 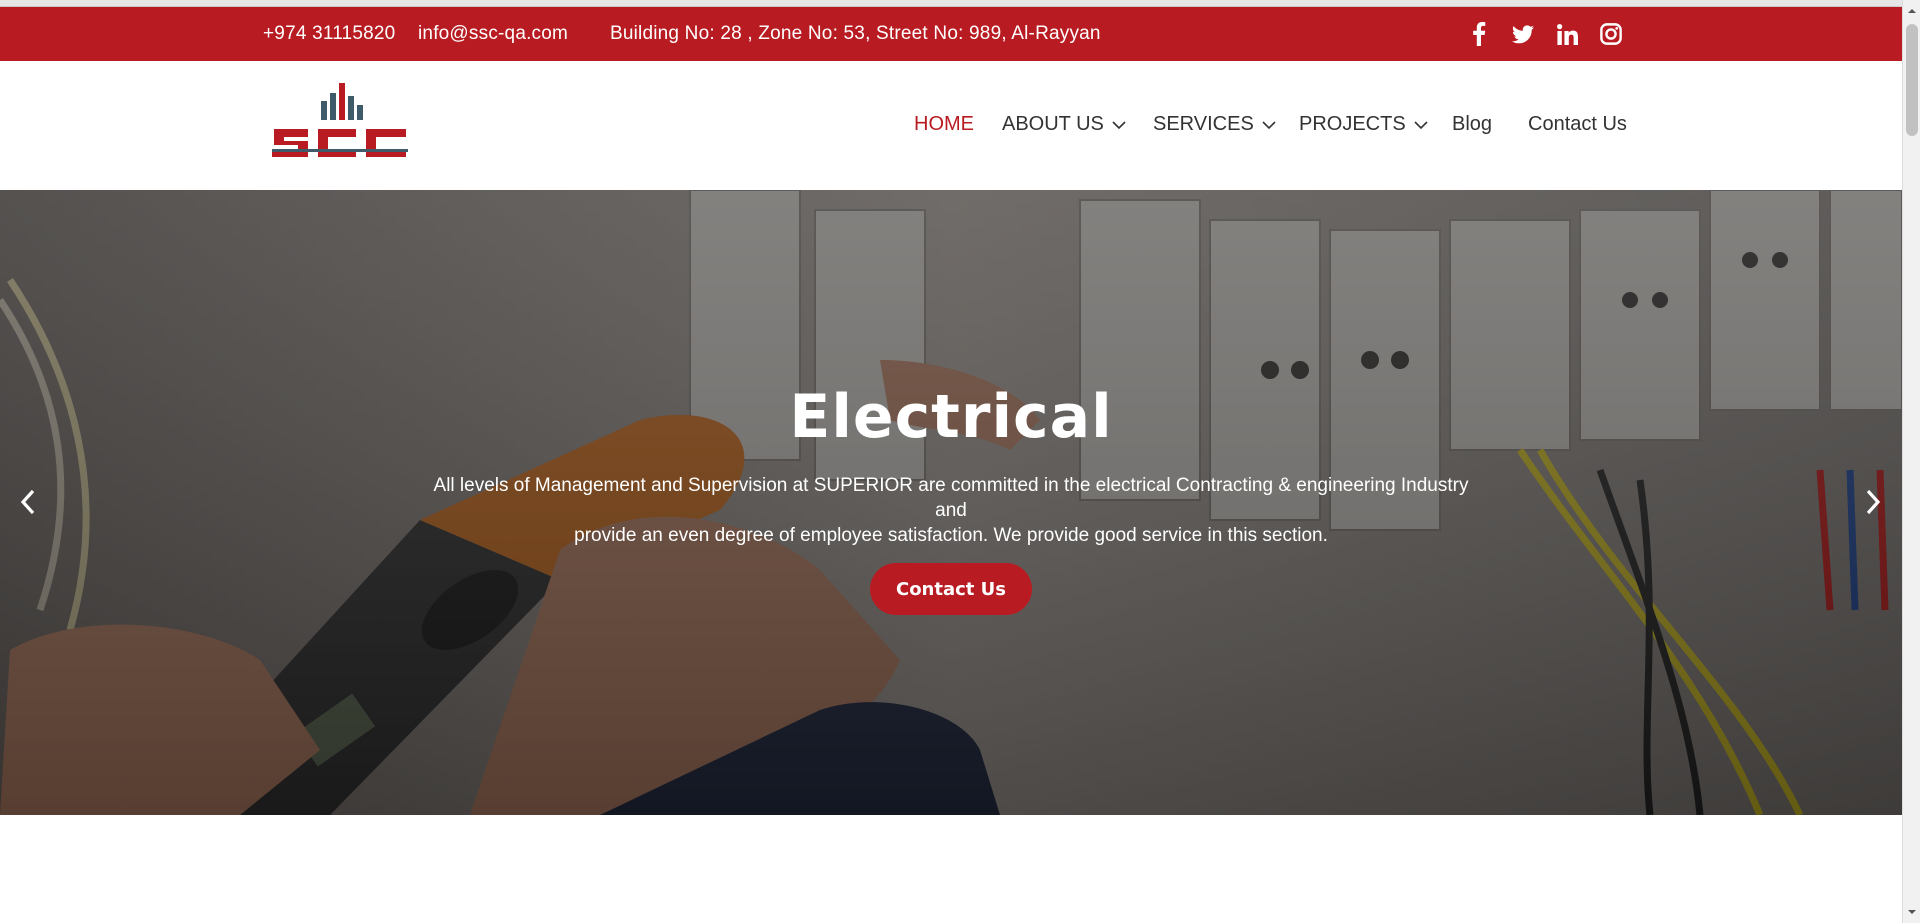 I want to click on email-link: info@ssc-qa.com, so click(x=493, y=34).